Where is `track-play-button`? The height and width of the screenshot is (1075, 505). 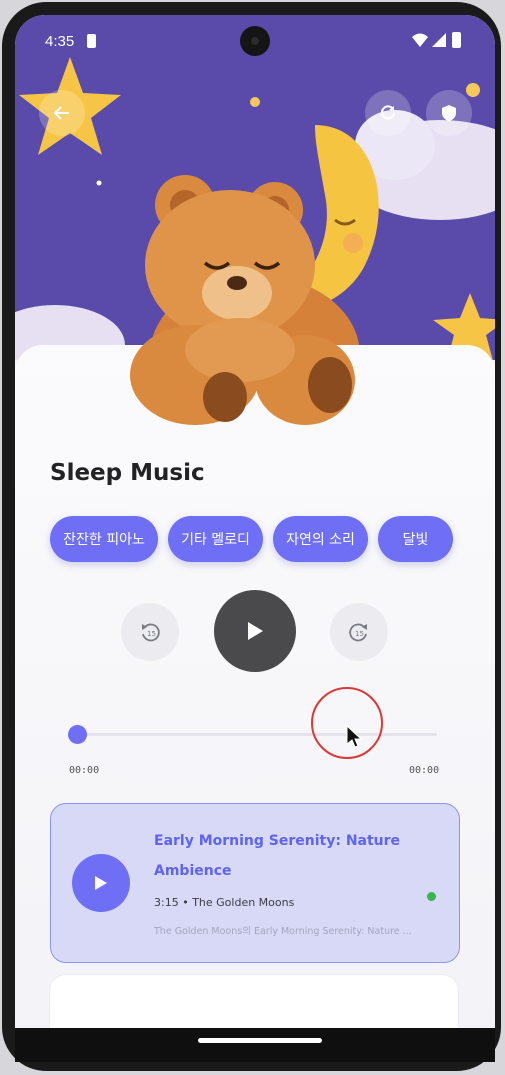
track-play-button is located at coordinates (101, 883).